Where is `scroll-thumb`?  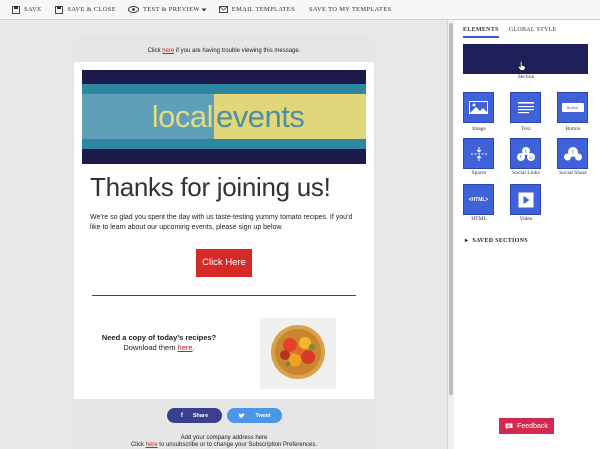 scroll-thumb is located at coordinates (451, 209).